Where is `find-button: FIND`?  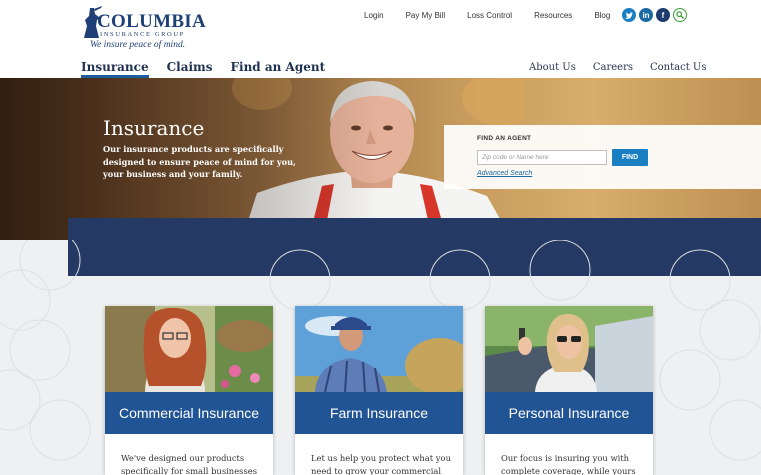
find-button: FIND is located at coordinates (630, 157).